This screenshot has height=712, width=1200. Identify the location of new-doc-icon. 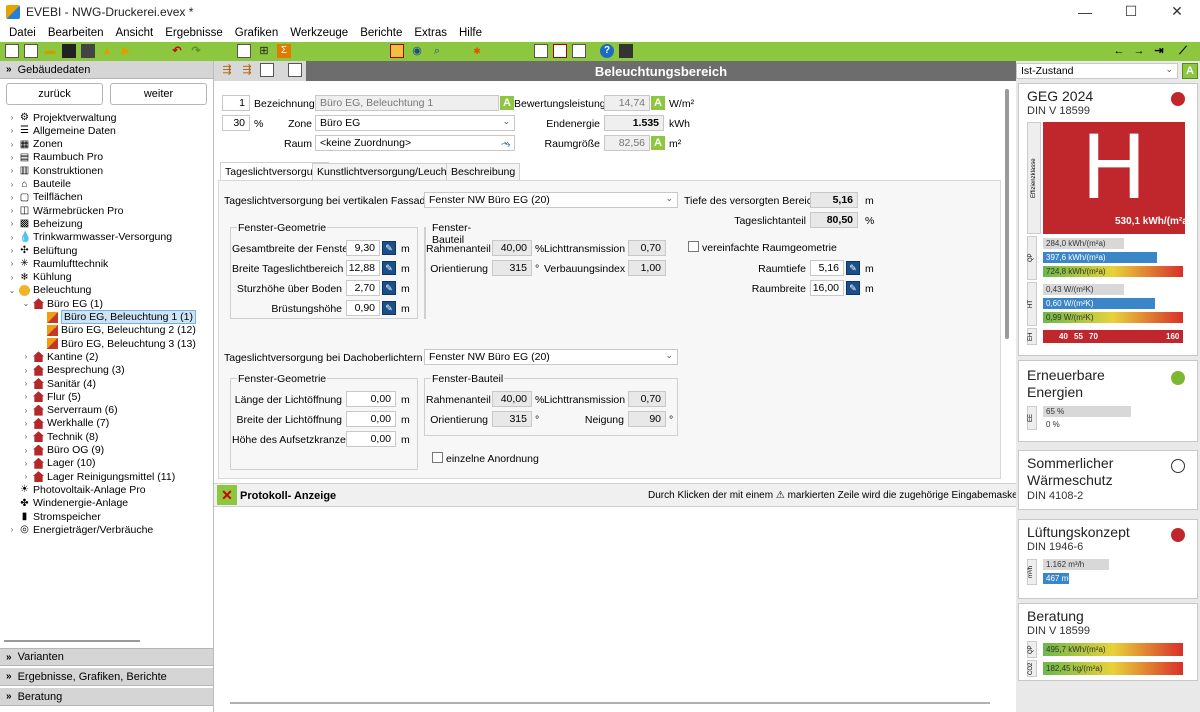
(31, 51).